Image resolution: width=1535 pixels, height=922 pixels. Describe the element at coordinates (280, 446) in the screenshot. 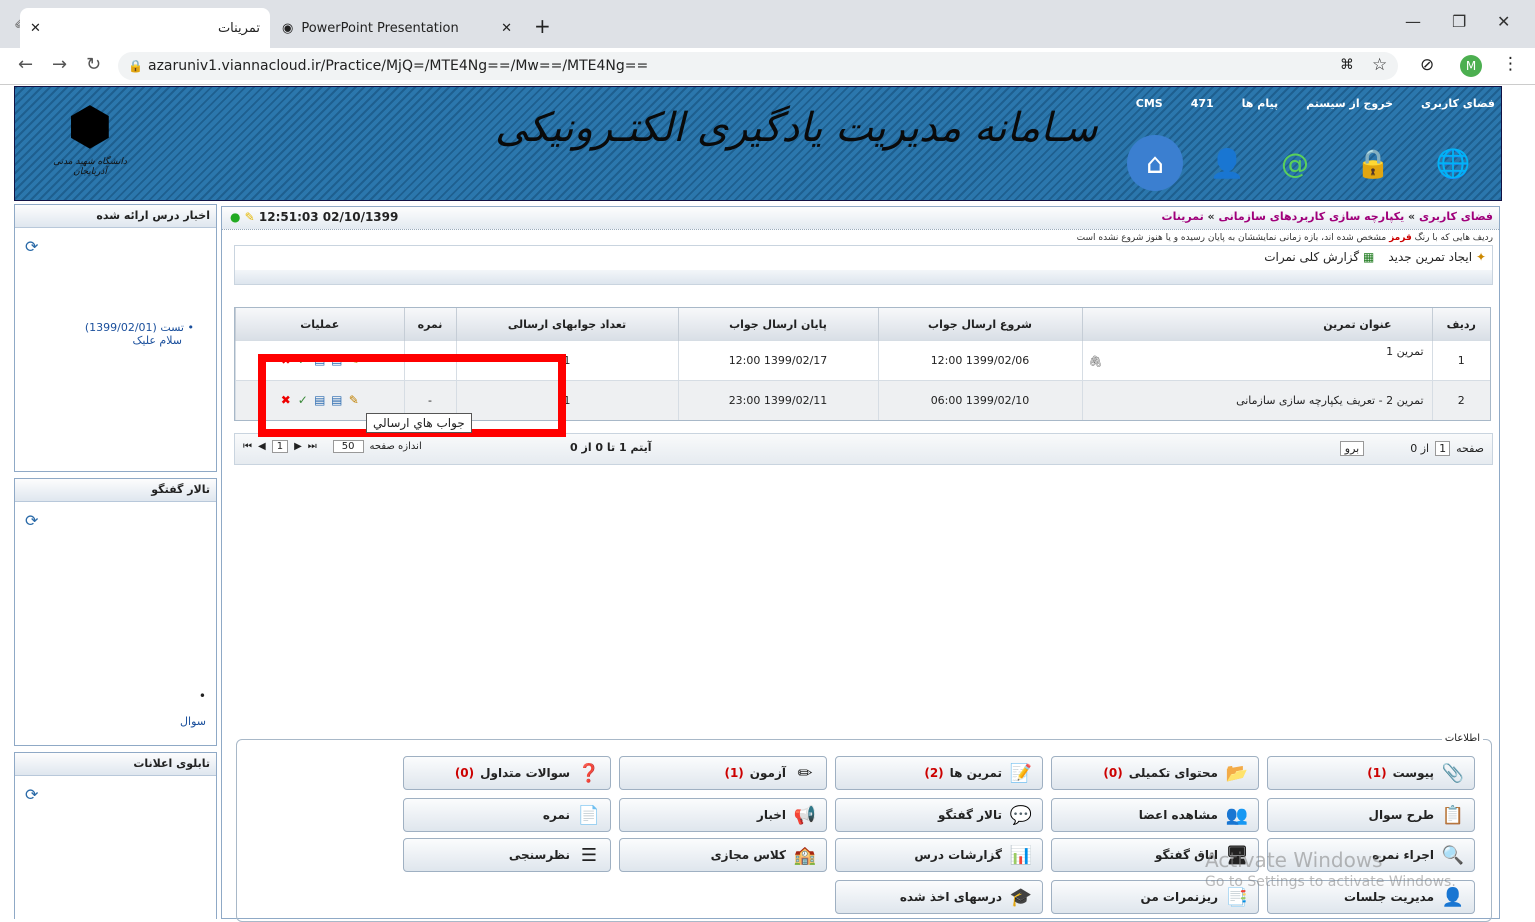

I see `current-page-button: 1` at that location.